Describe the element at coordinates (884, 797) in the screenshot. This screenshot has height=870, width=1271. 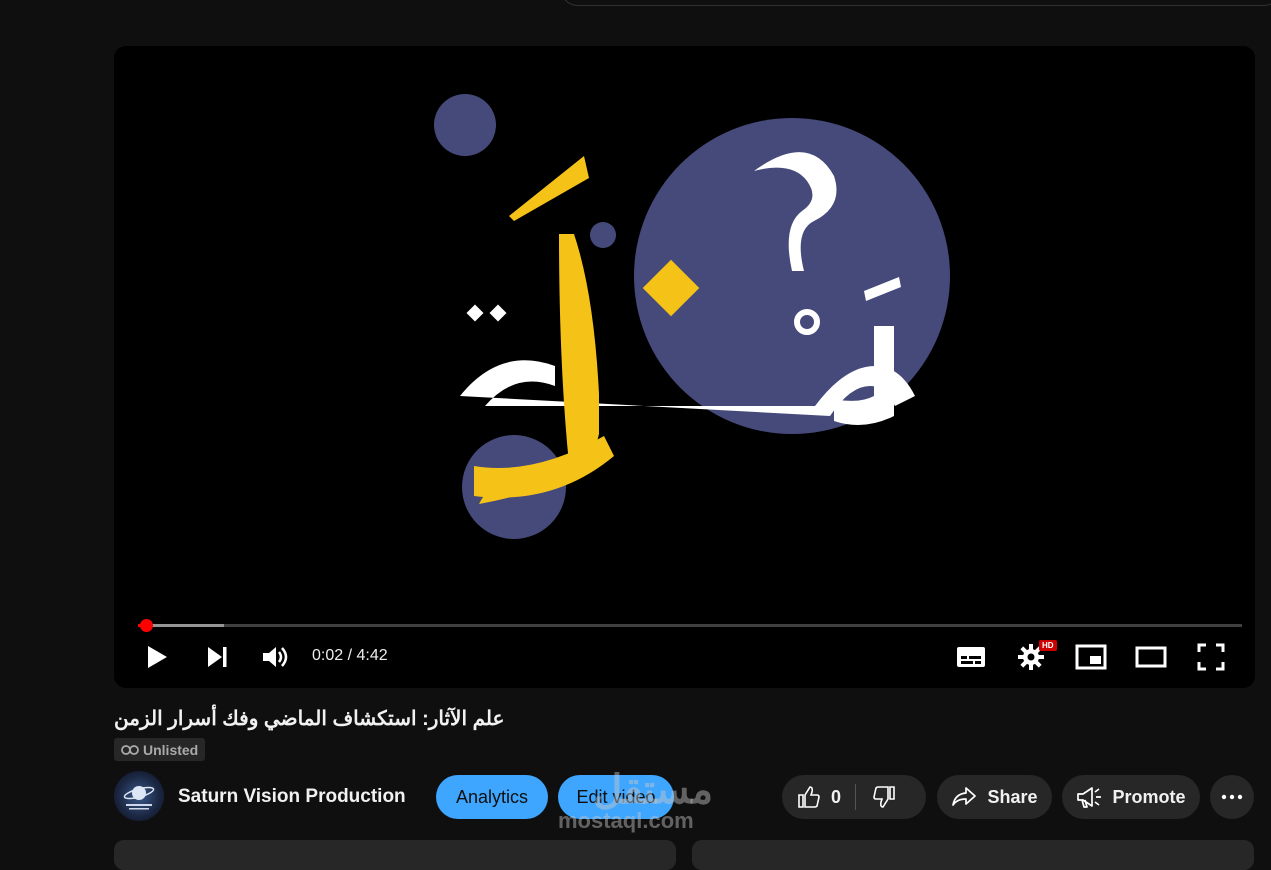
I see `dislike-icon` at that location.